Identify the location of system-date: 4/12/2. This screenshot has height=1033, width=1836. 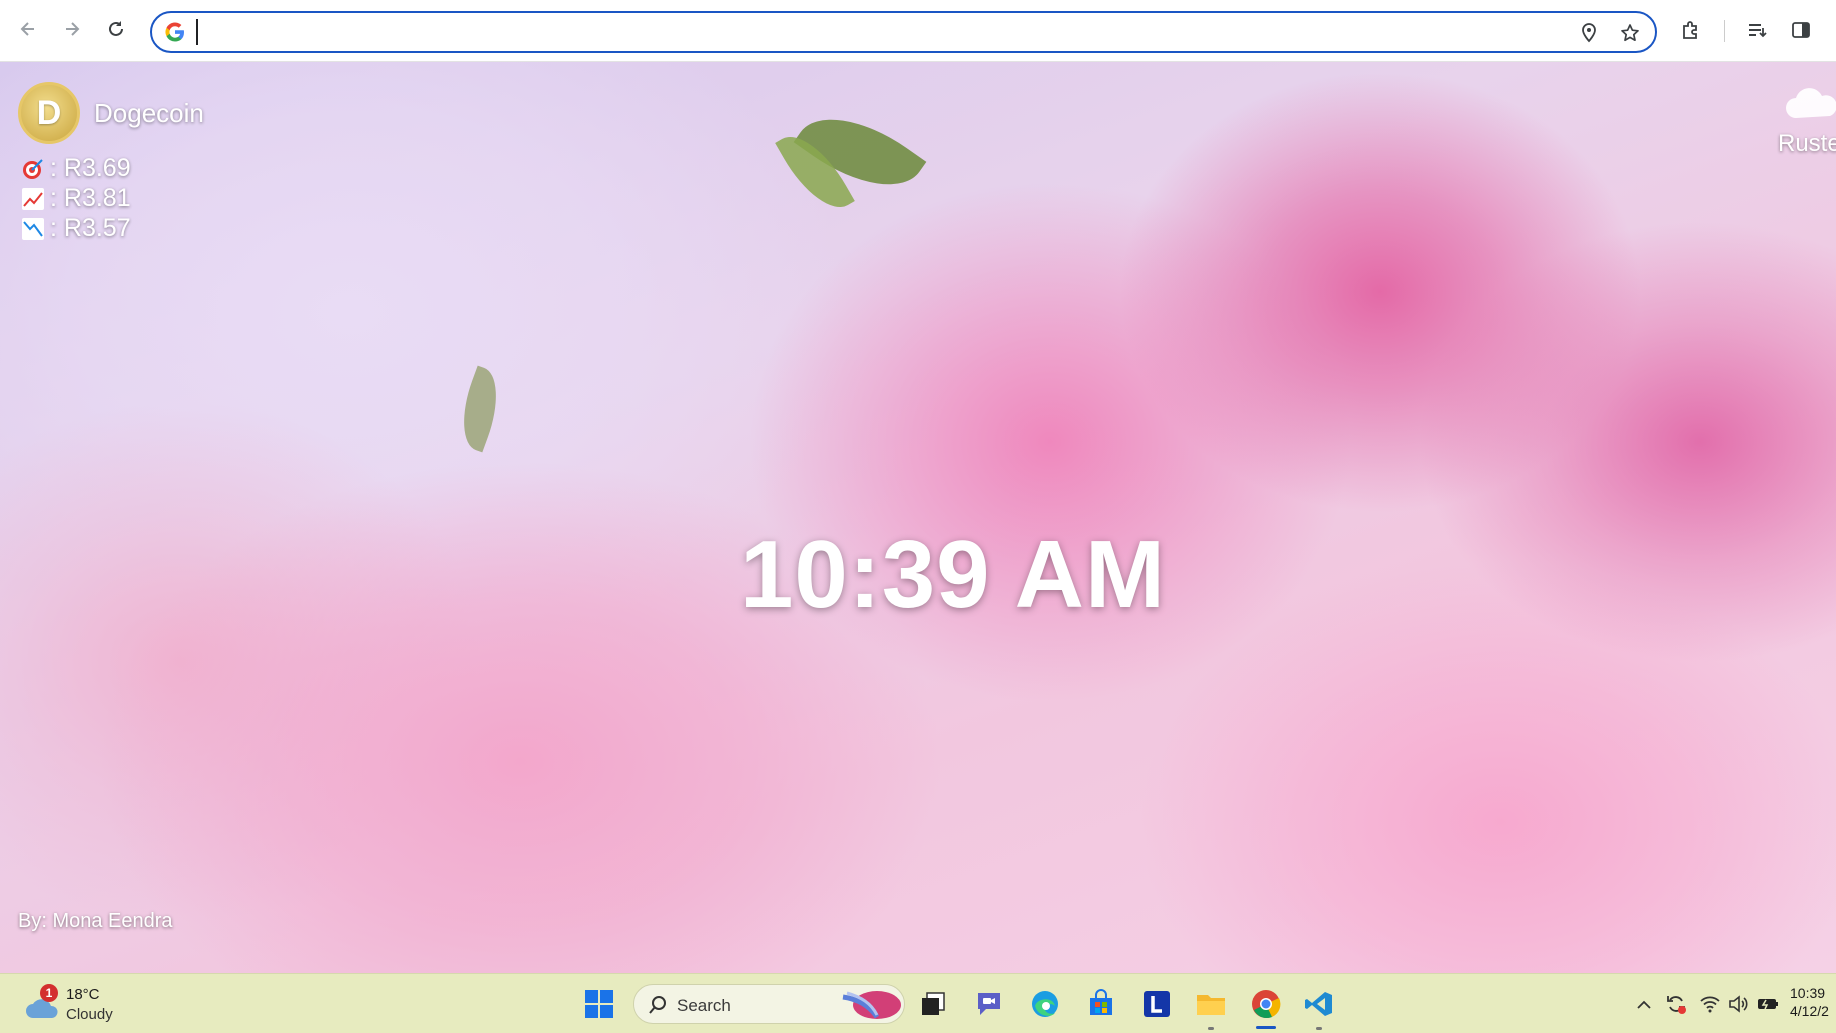
(1809, 1011).